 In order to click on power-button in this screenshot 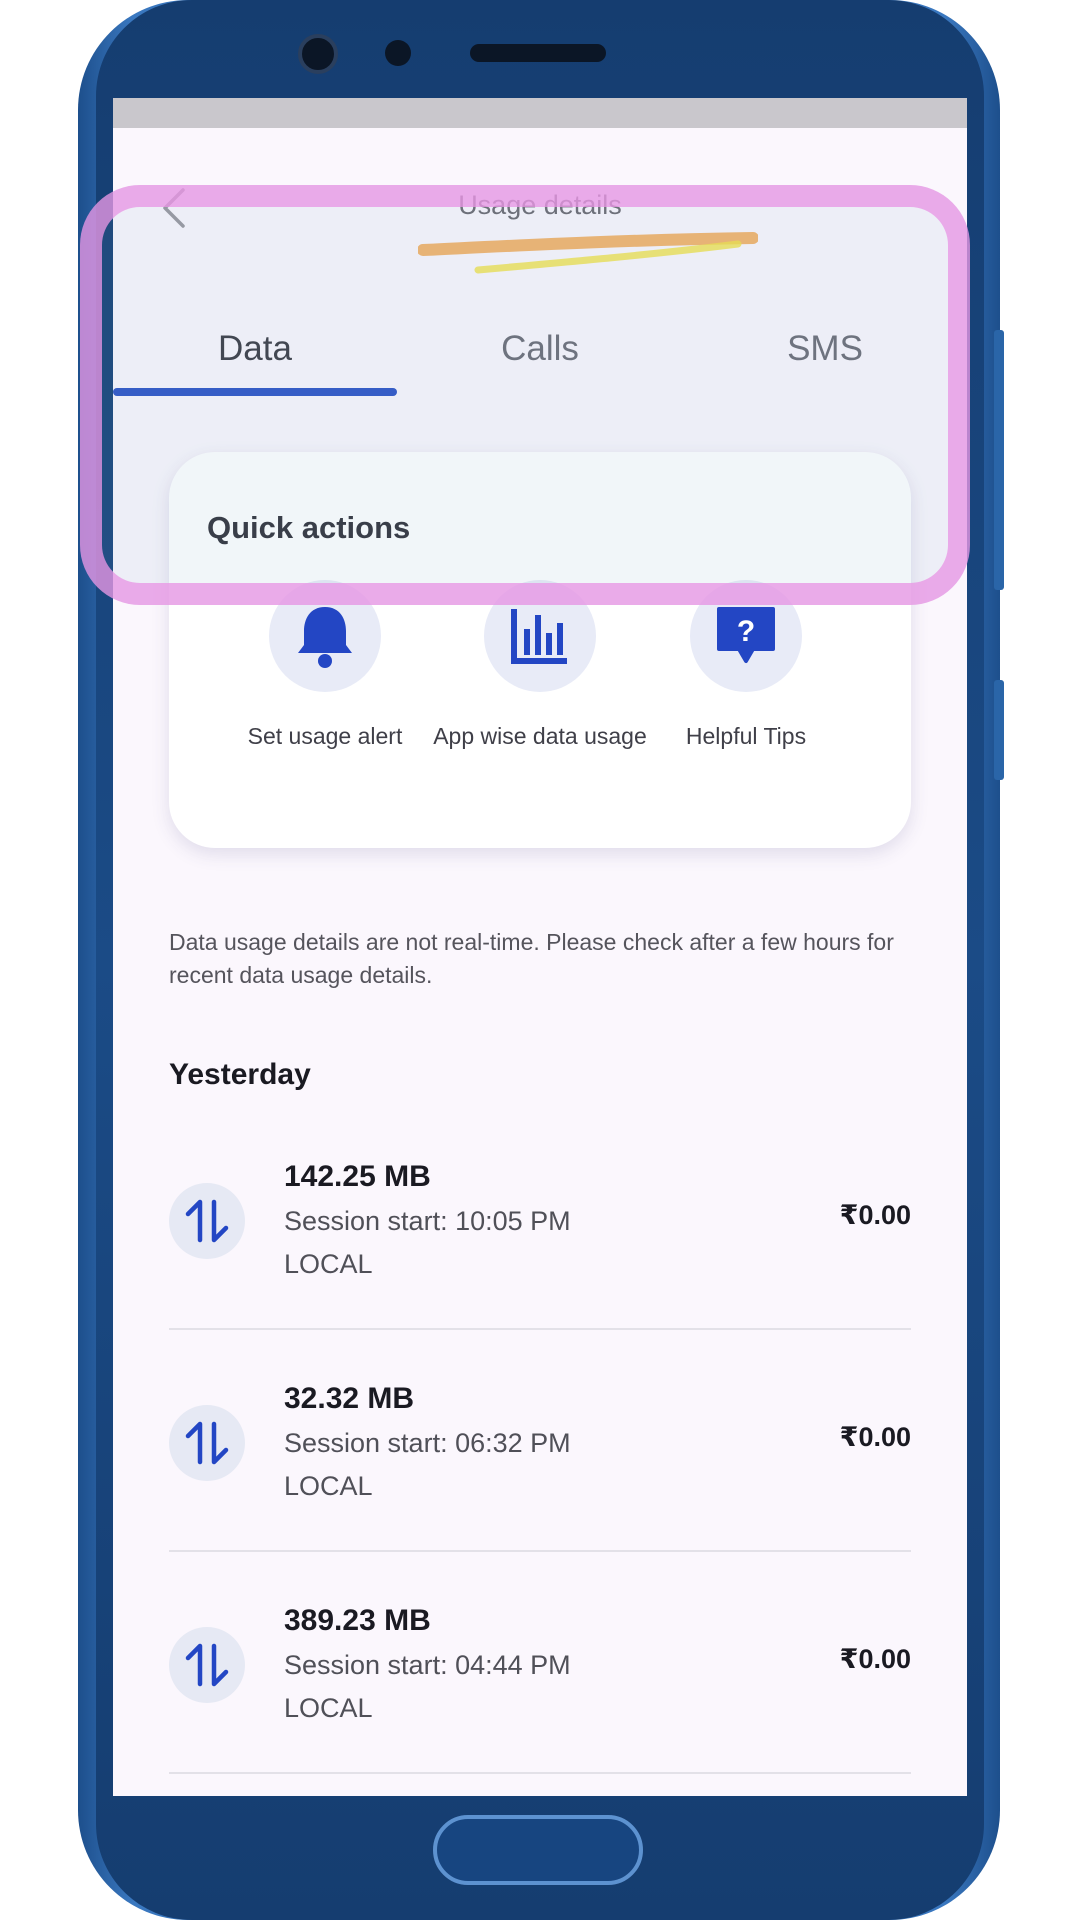, I will do `click(999, 730)`.